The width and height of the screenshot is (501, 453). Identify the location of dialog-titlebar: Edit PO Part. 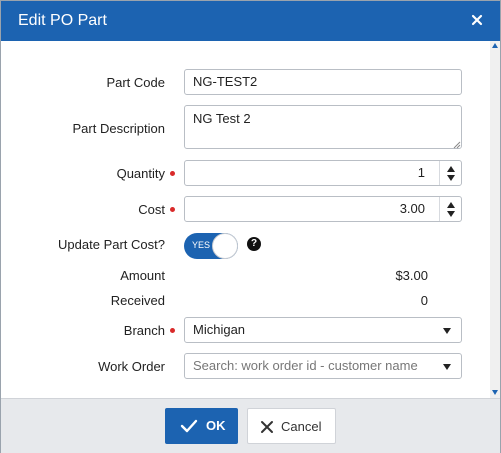
(250, 21).